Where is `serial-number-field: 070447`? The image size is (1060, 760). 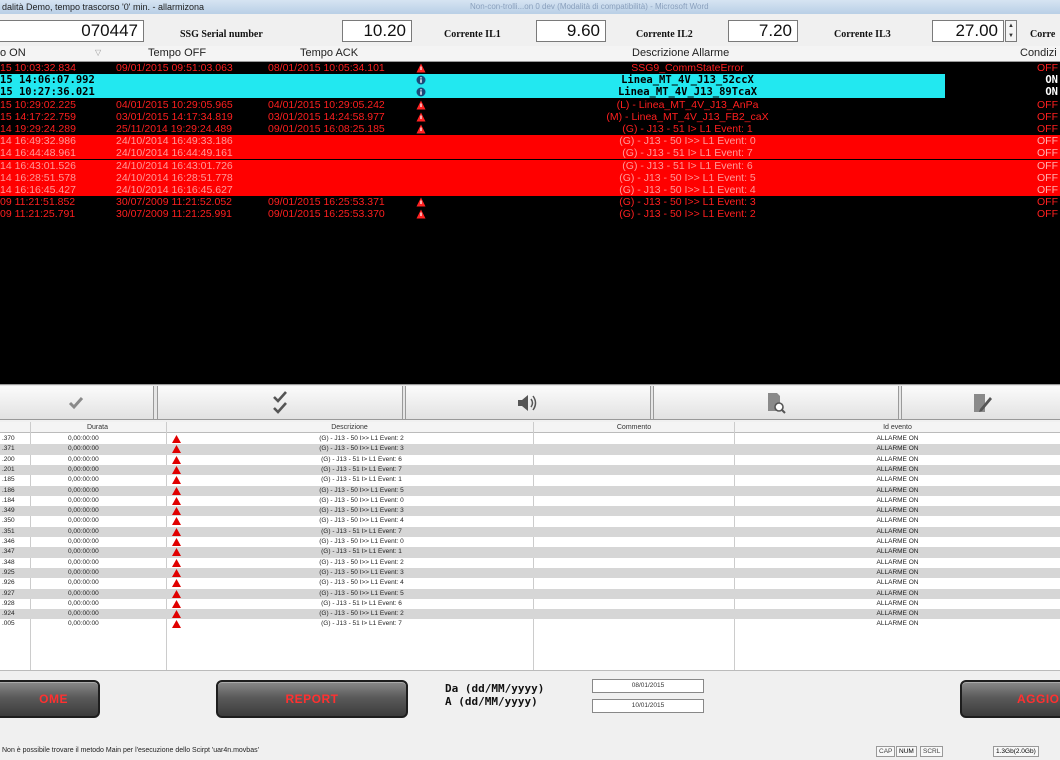 serial-number-field: 070447 is located at coordinates (72, 31).